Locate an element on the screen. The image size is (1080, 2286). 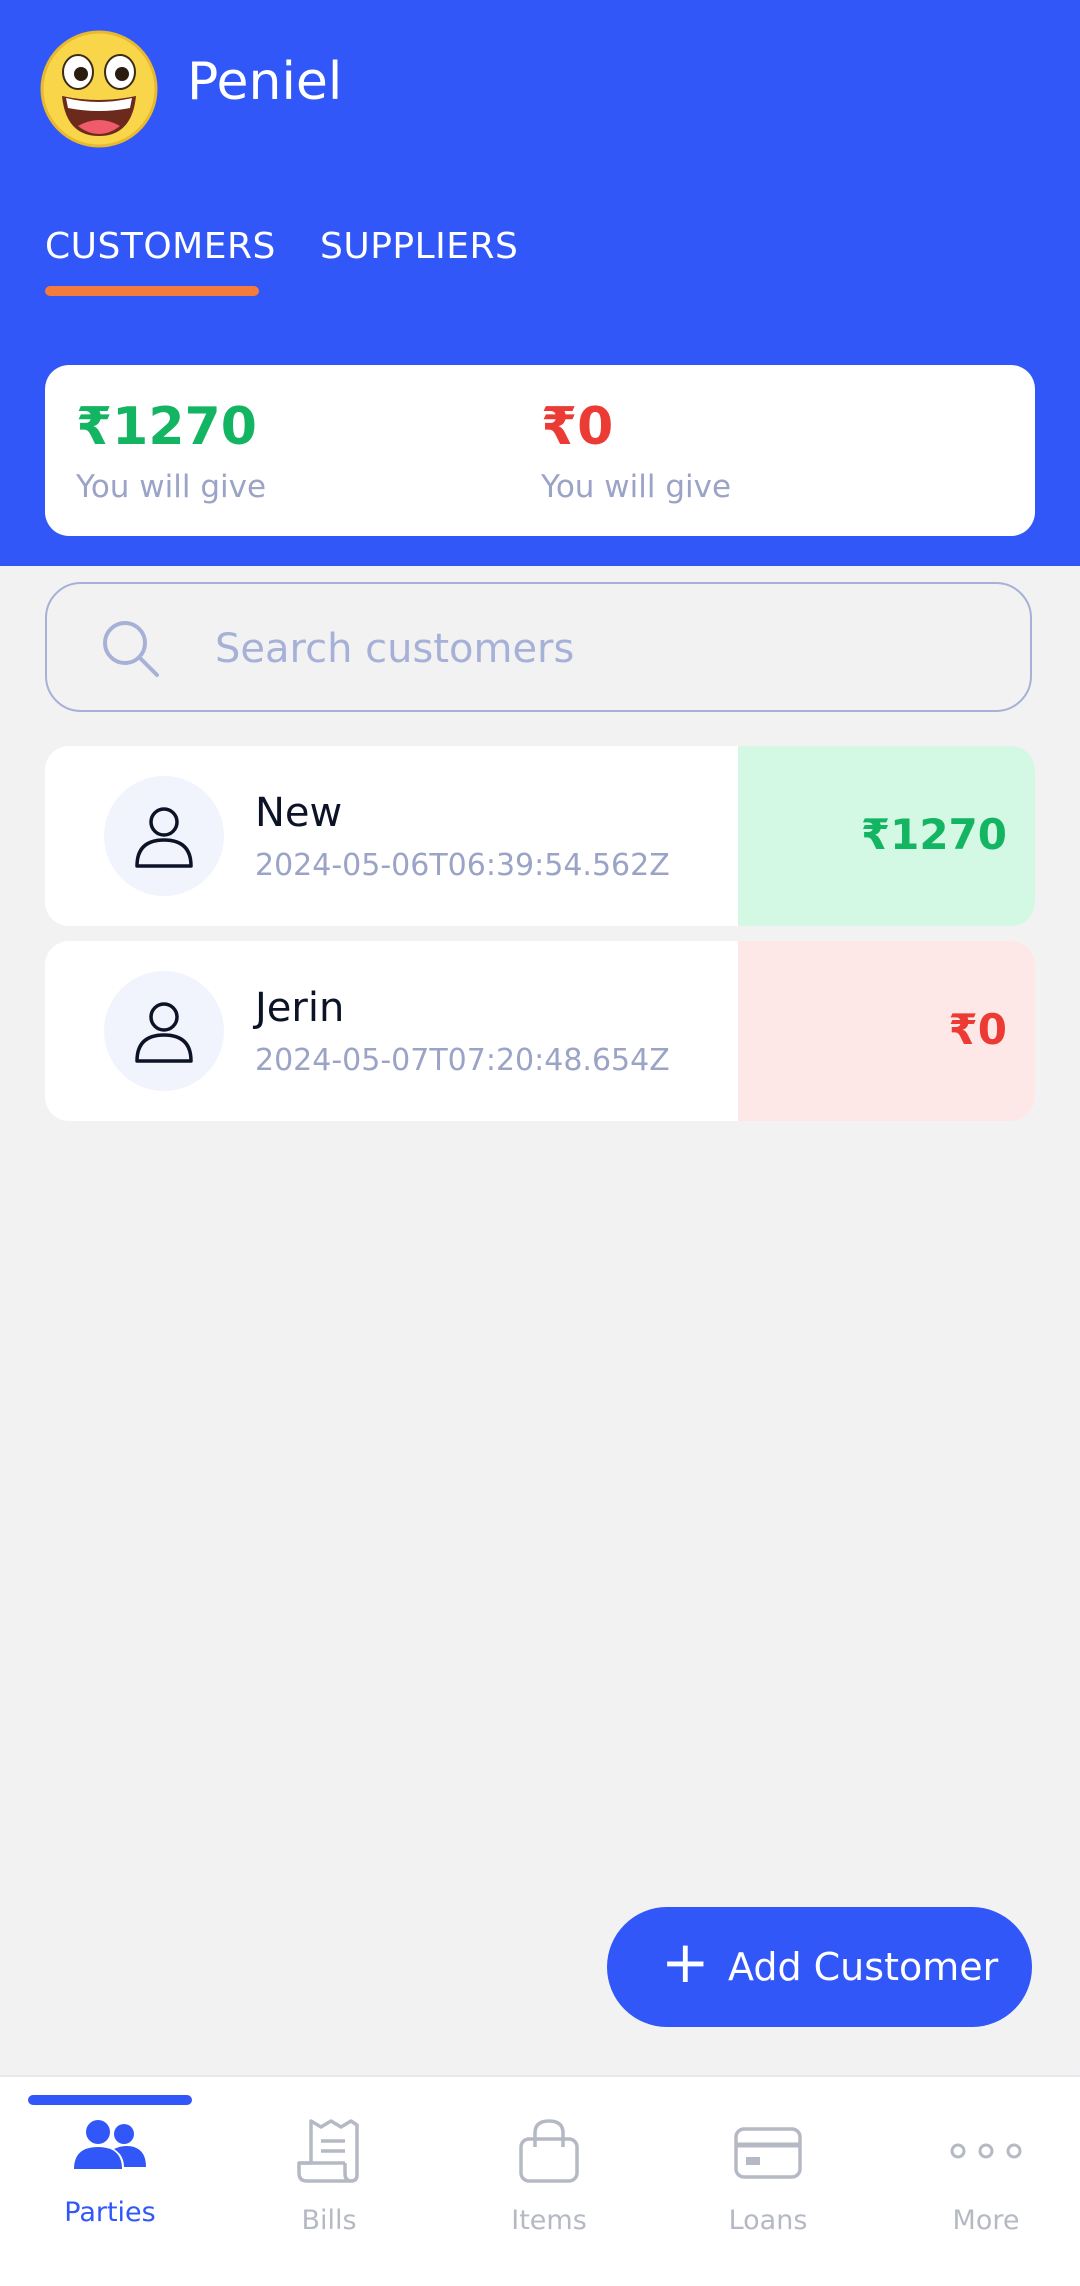
balance-summary-card: ₹1270 You will give ₹0 You will give is located at coordinates (540, 450).